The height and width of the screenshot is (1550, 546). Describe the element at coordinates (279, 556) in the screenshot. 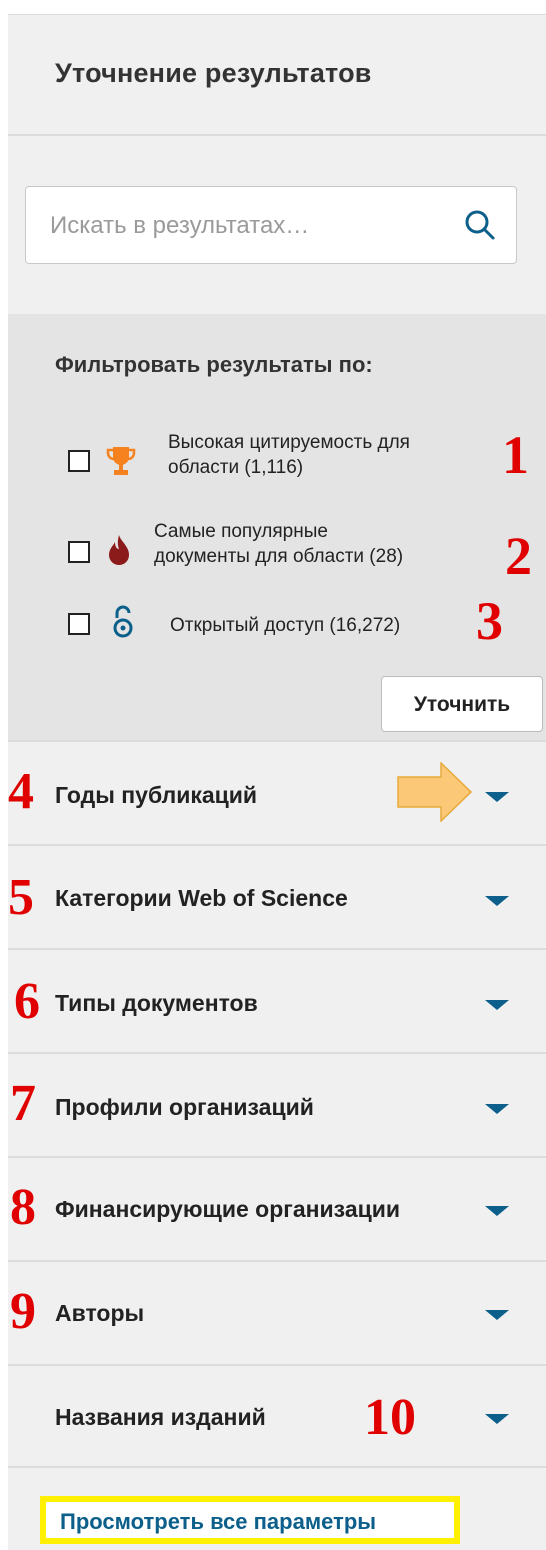

I see `filter-label-line: документы для области (28)` at that location.